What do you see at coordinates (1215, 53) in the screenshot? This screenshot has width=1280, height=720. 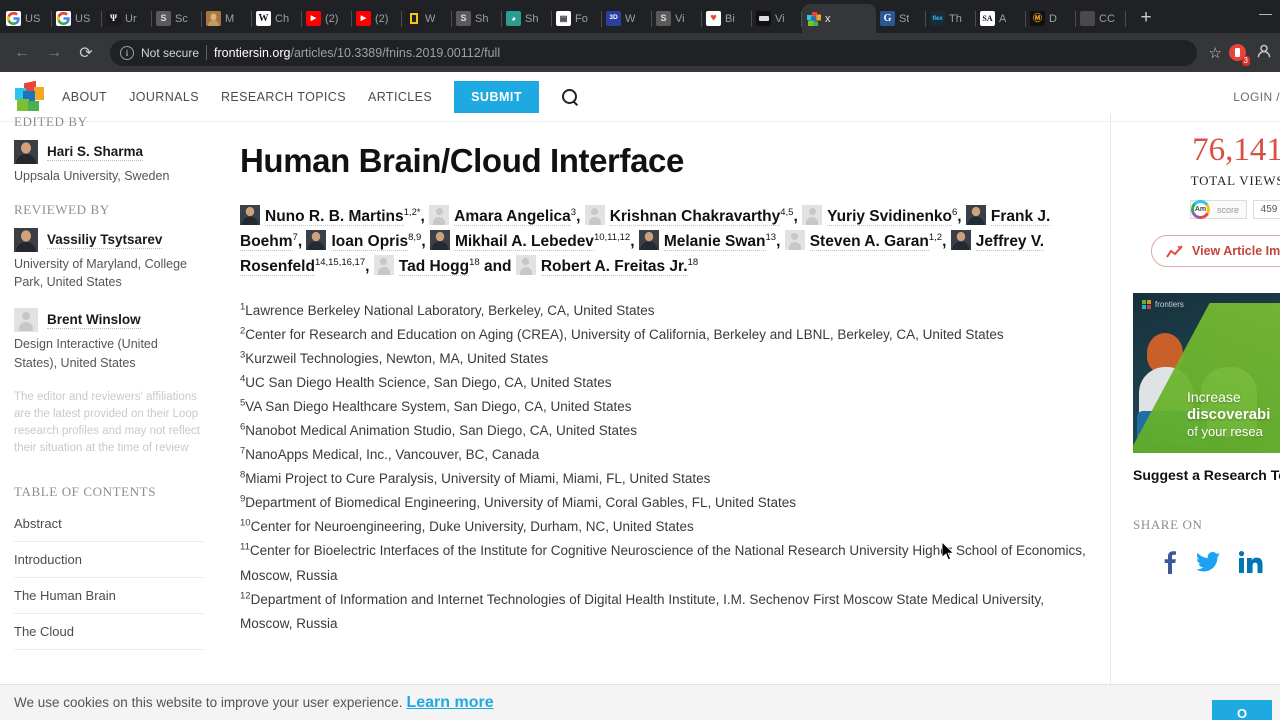 I see `bookmark-star-icon: ☆` at bounding box center [1215, 53].